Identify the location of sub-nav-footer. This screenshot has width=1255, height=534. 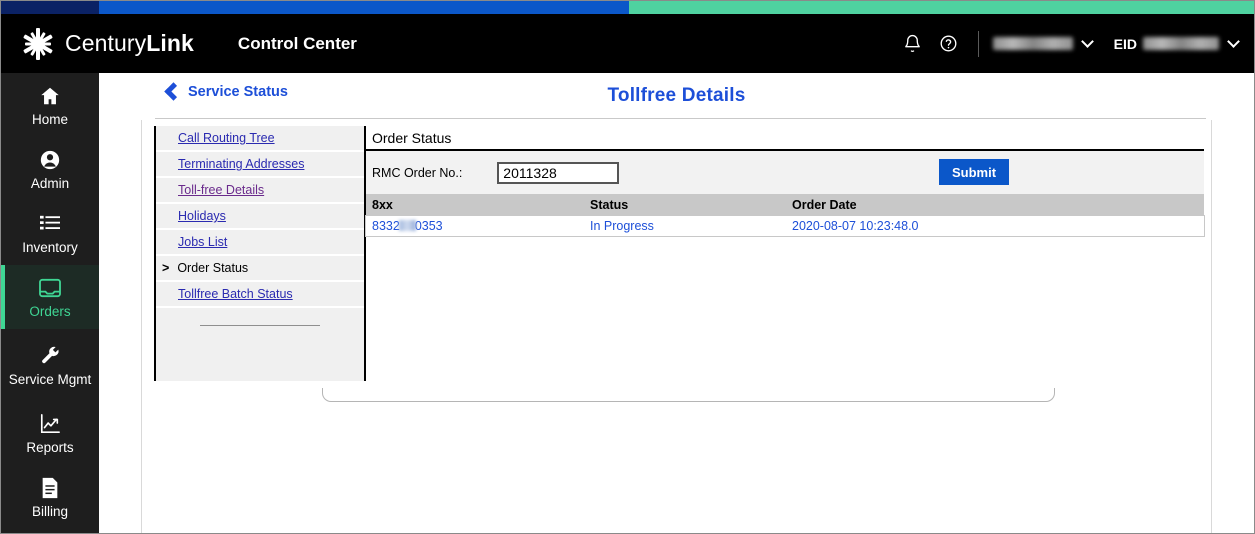
(260, 325).